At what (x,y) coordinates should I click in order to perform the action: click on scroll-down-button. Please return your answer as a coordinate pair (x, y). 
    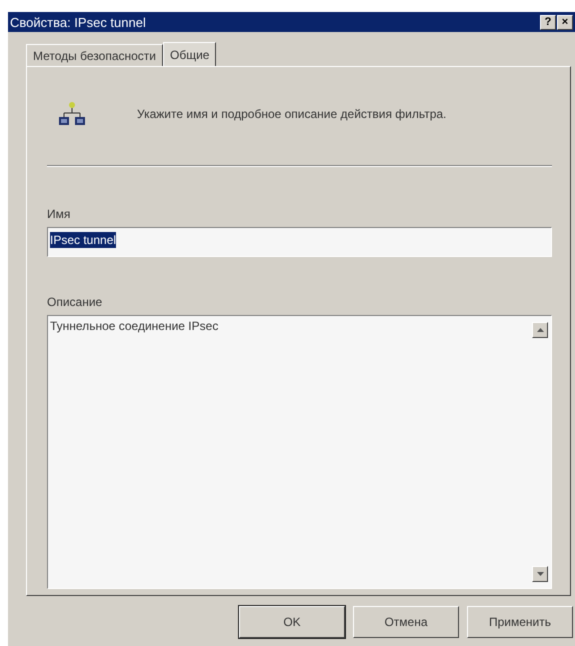
    Looking at the image, I should click on (540, 574).